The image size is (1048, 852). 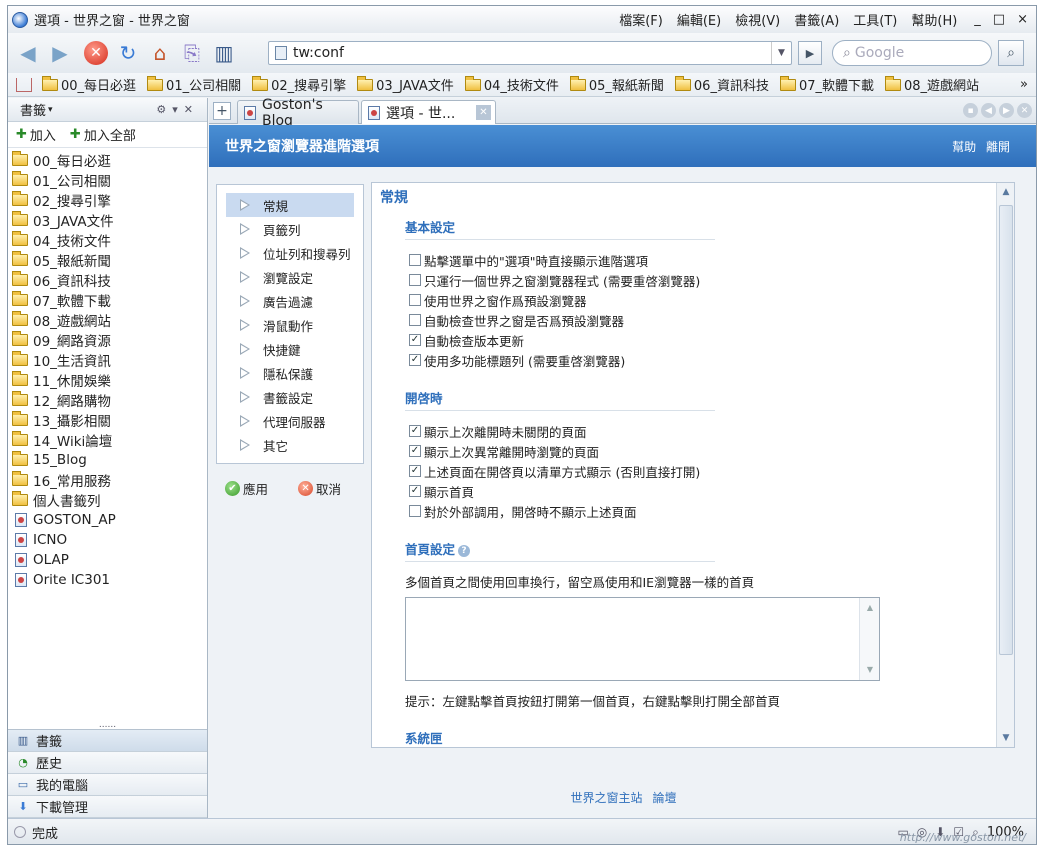 I want to click on forward-arrow-icon: ▶, so click(x=60, y=53).